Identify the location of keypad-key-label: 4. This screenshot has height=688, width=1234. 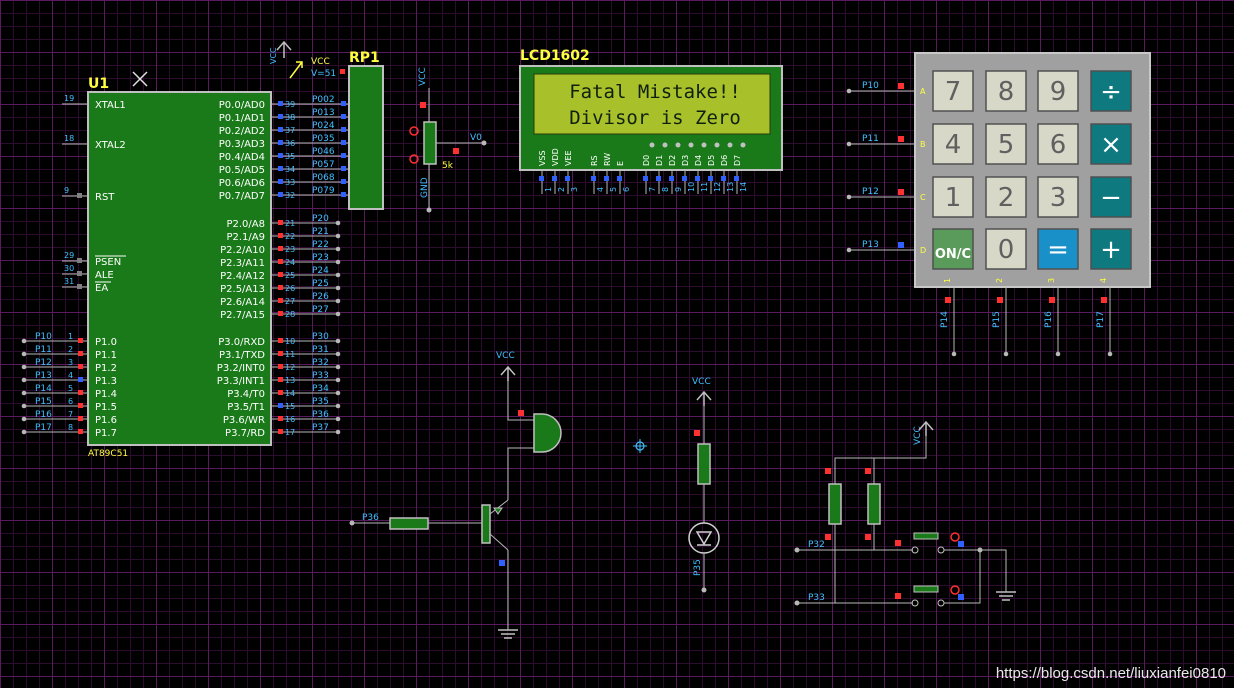
(953, 145).